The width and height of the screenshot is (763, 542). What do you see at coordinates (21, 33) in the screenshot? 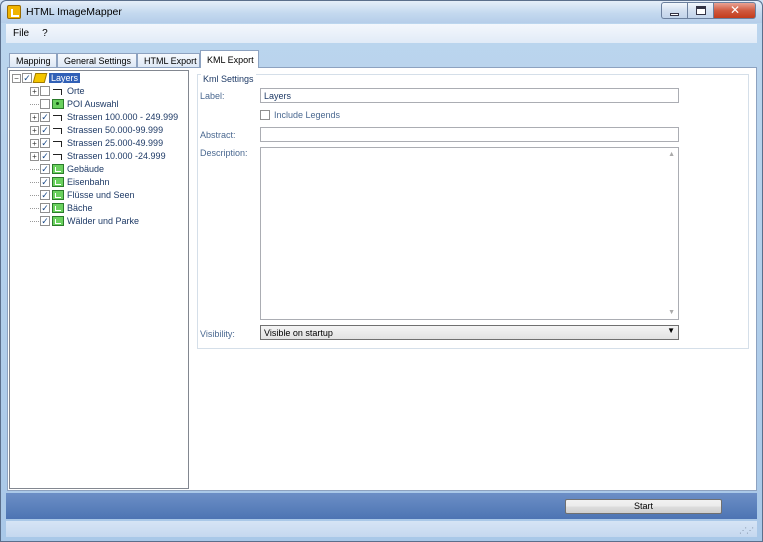
I see `menu-file: File` at bounding box center [21, 33].